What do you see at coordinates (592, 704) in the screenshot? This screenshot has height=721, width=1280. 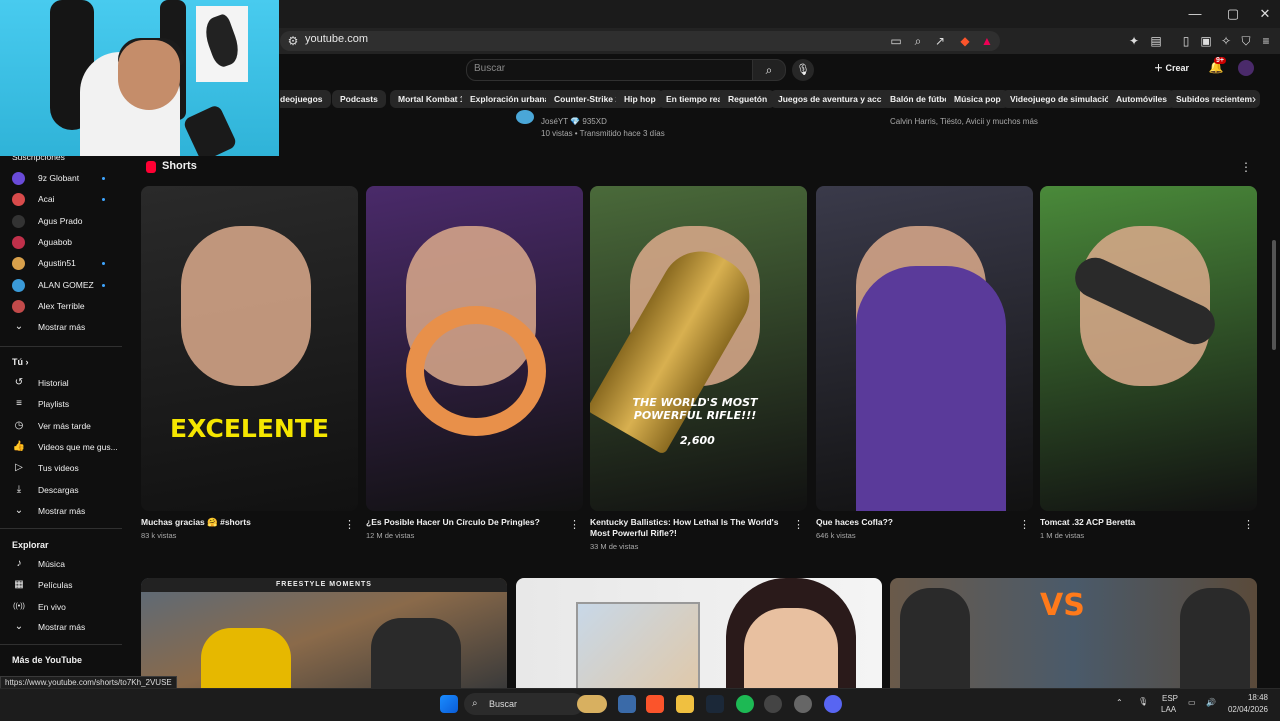 I see `search-highlight-icon` at bounding box center [592, 704].